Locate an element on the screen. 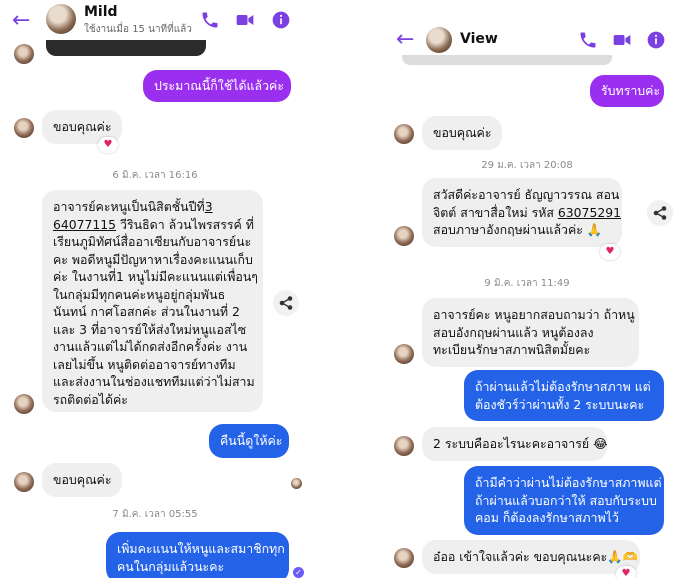  chat-header: ← Mild ใช้งานเมื่อ 15 นาทีที่แล้ว is located at coordinates (156, 20).